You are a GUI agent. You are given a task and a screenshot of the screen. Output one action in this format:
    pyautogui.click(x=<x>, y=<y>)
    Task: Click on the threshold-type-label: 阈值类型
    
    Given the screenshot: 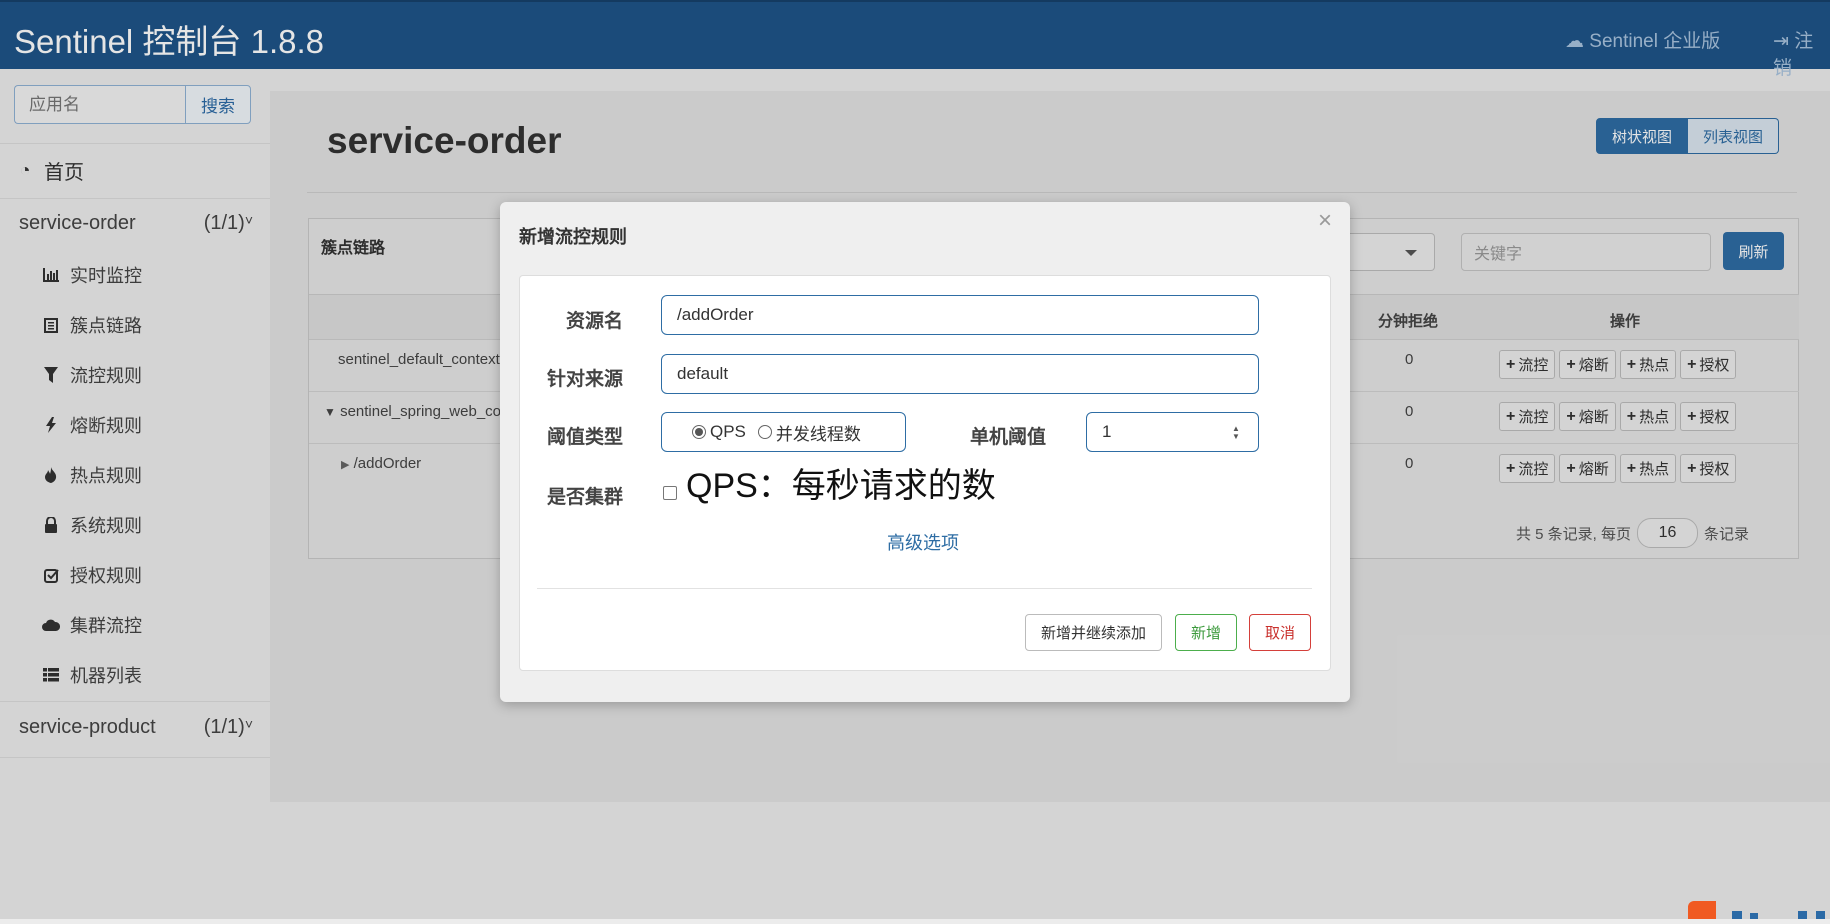 What is the action you would take?
    pyautogui.click(x=585, y=437)
    